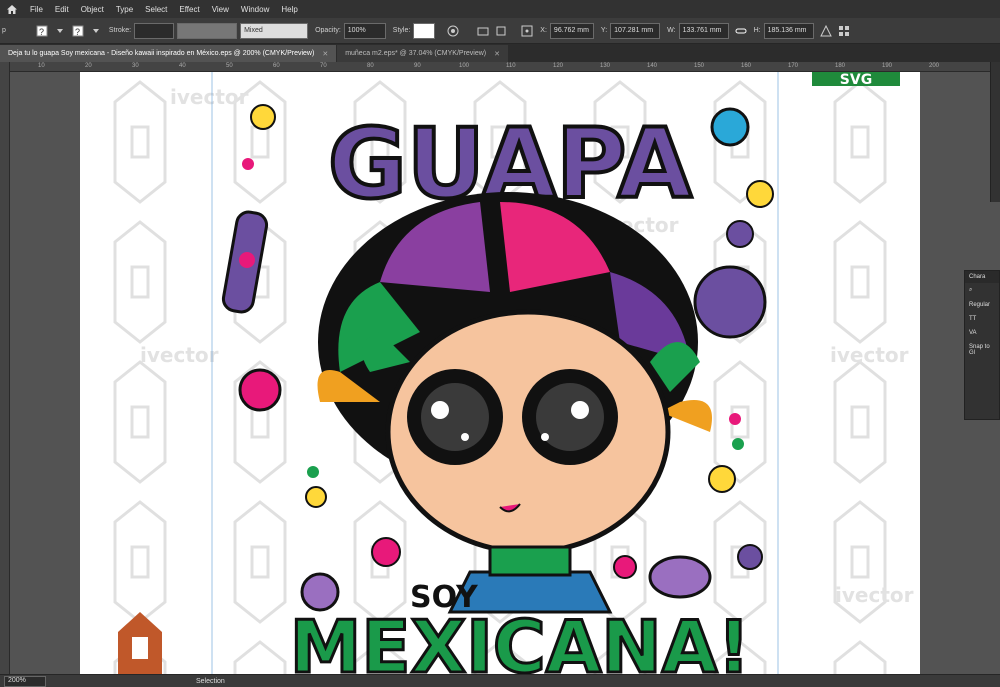 Image resolution: width=1000 pixels, height=687 pixels. Describe the element at coordinates (699, 66) in the screenshot. I see `ruler-tick: 150` at that location.